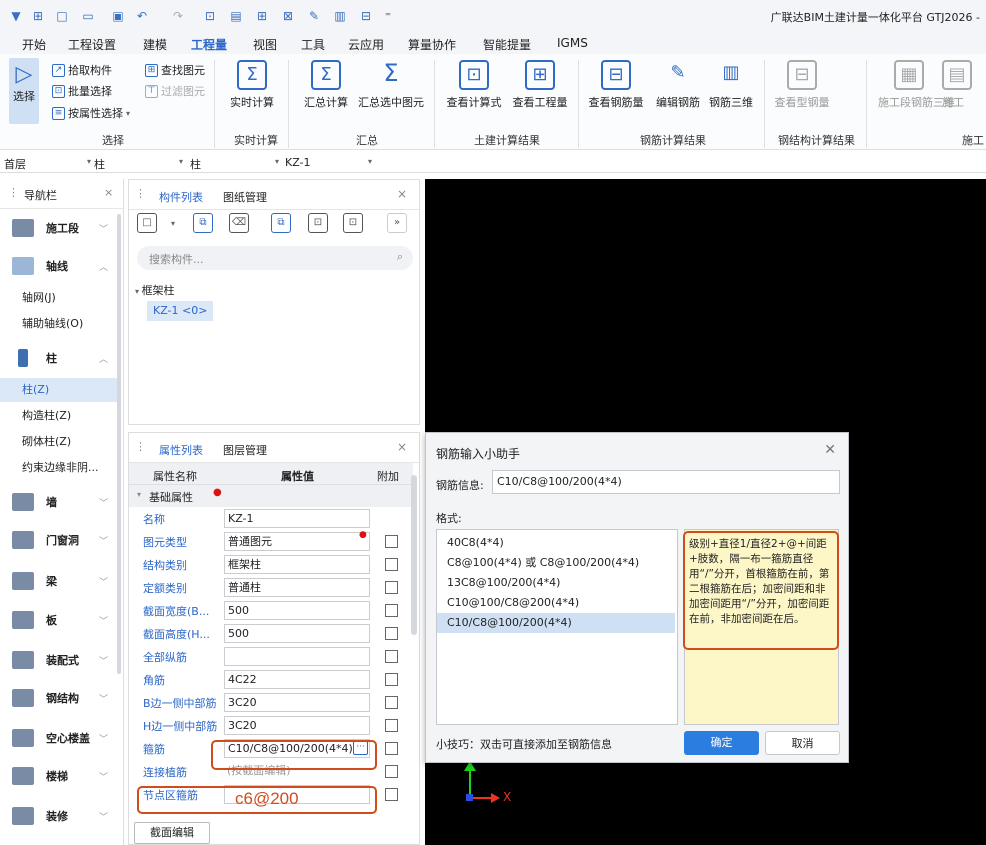 The image size is (986, 845). What do you see at coordinates (916, 85) in the screenshot?
I see `segment-rebar-3d-button: ▦ 施工段钢筋三维` at bounding box center [916, 85].